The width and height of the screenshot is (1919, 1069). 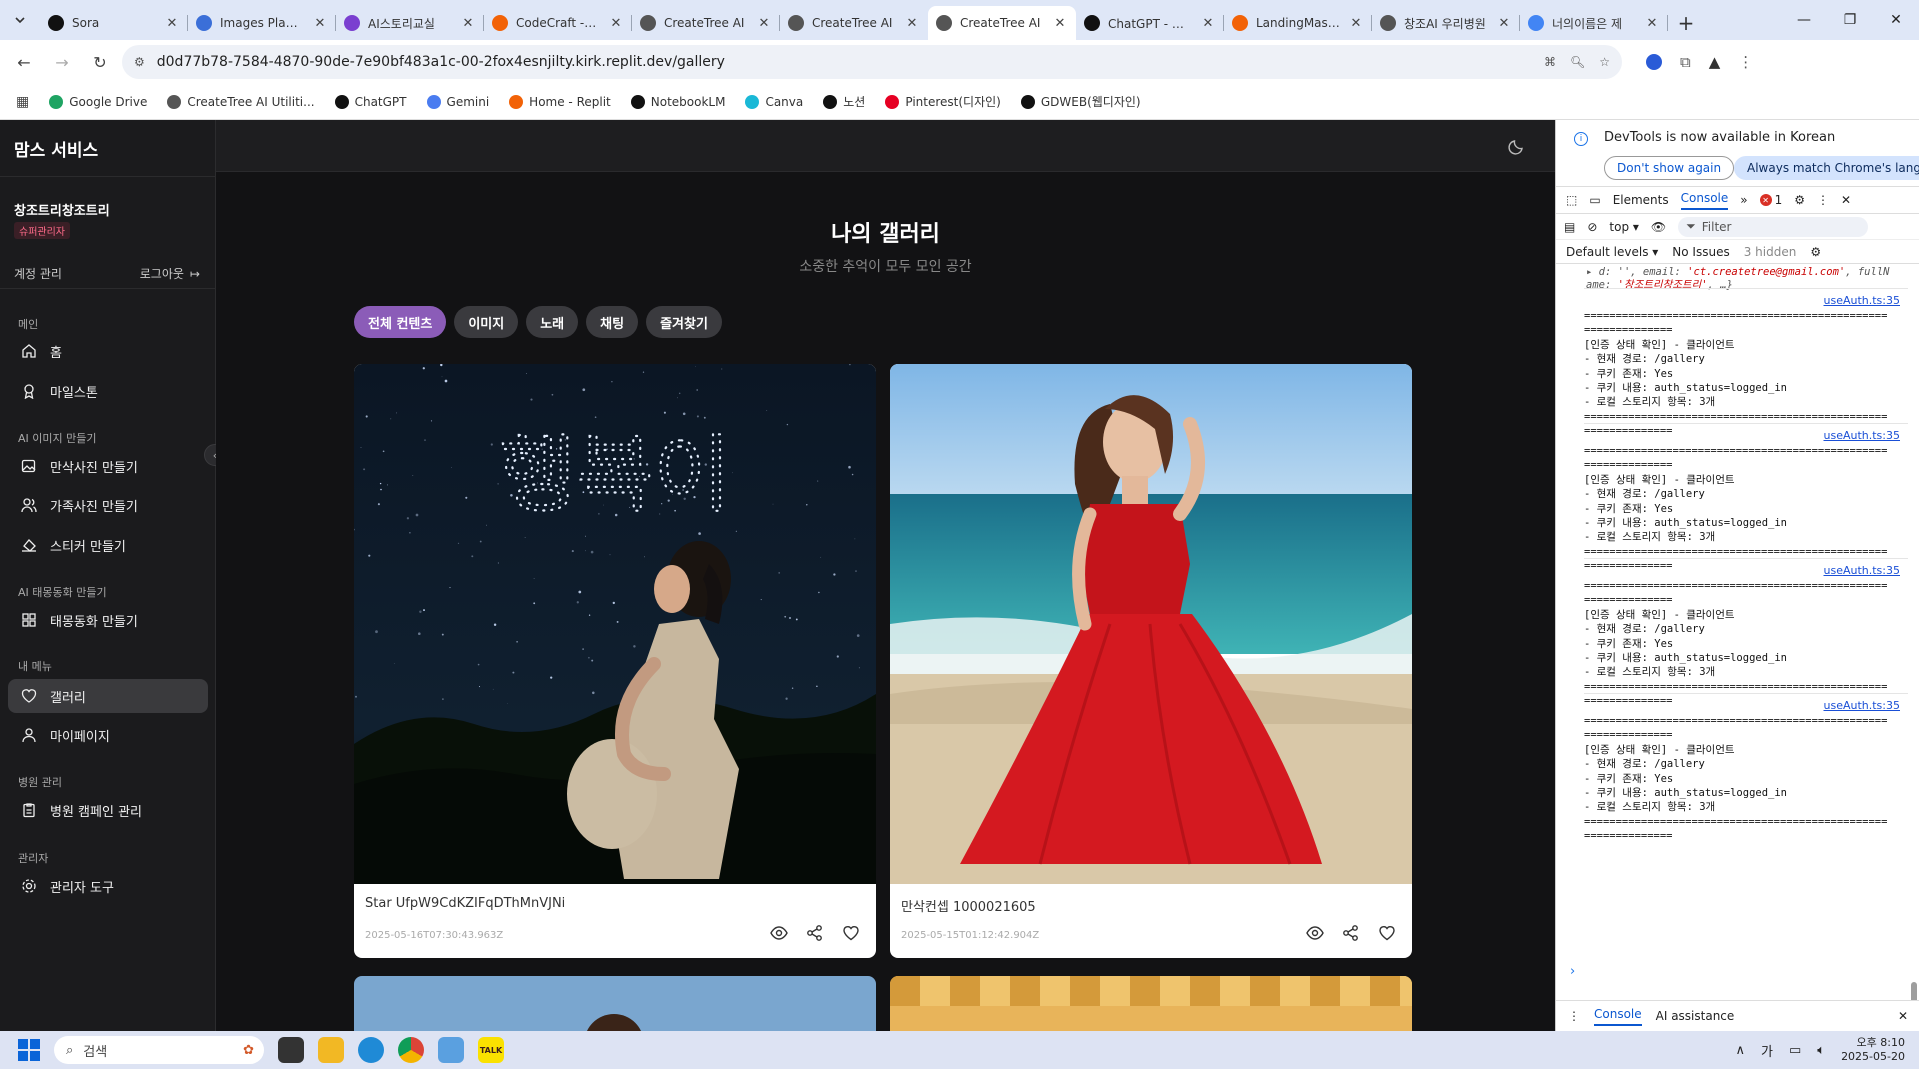 What do you see at coordinates (108, 505) in the screenshot?
I see `sidebar-item-family-photo: 가족사진 만들기` at bounding box center [108, 505].